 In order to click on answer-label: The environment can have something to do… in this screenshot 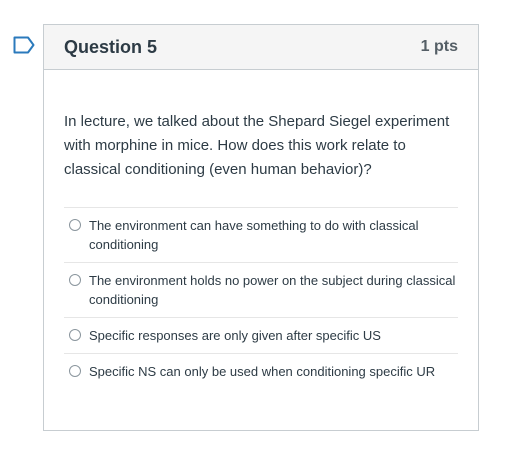, I will do `click(254, 235)`.